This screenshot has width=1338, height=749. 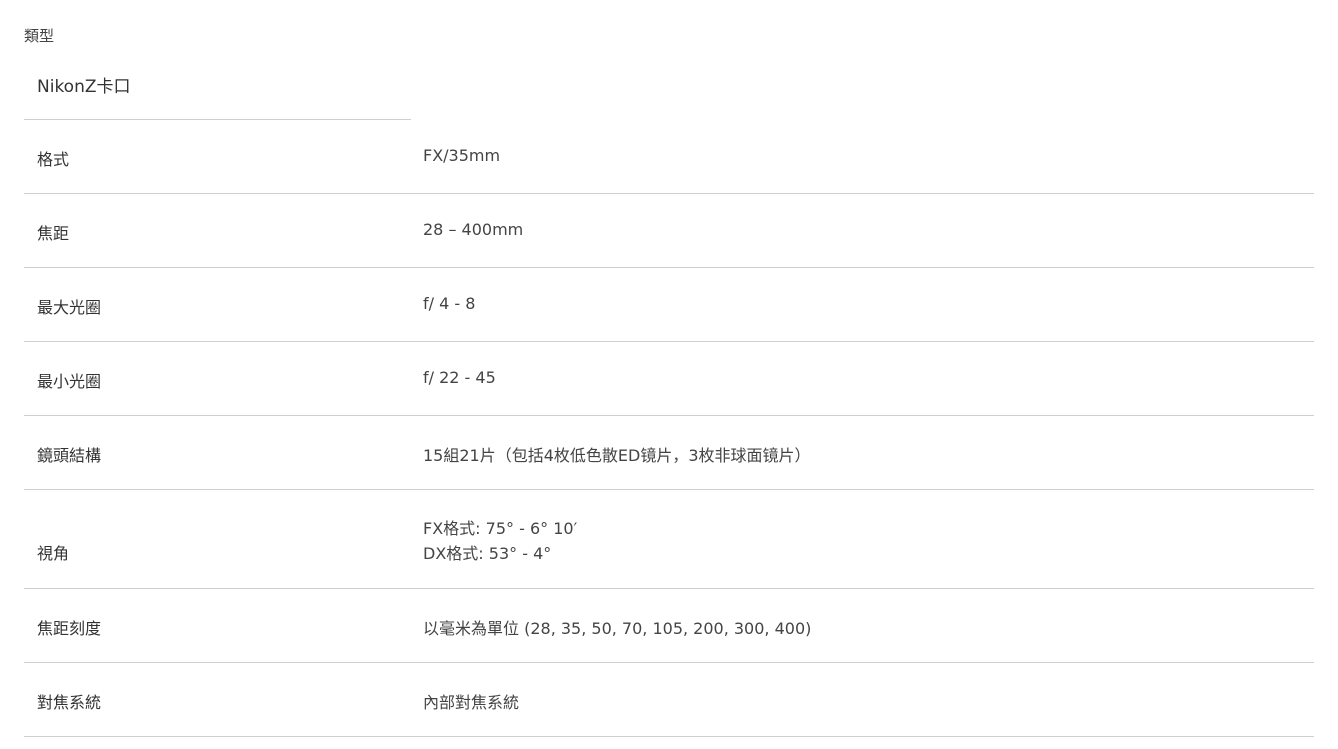 What do you see at coordinates (500, 528) in the screenshot?
I see `spec-value-line-fx: FX格式: 75° - 6° 10′` at bounding box center [500, 528].